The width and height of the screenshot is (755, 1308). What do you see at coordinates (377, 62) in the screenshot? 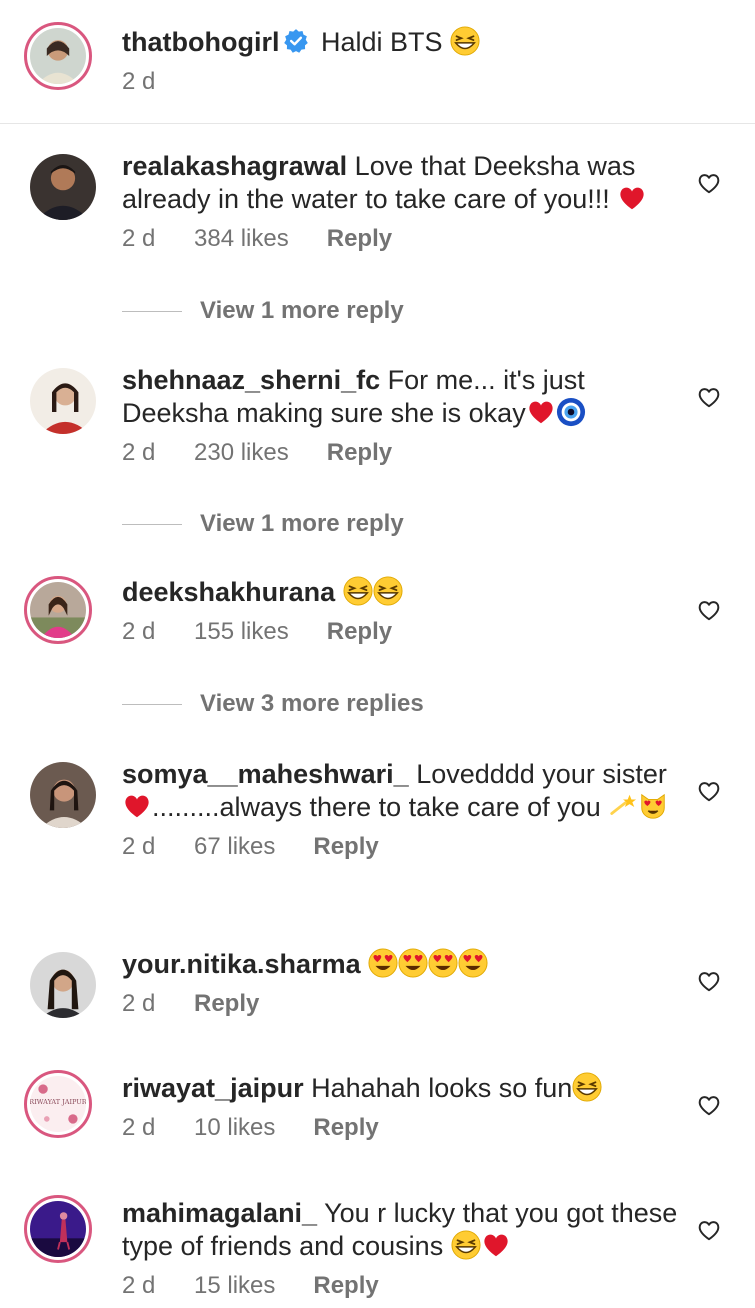
I see `post-caption: thatbohogirl Haldi BTS 2 d` at bounding box center [377, 62].